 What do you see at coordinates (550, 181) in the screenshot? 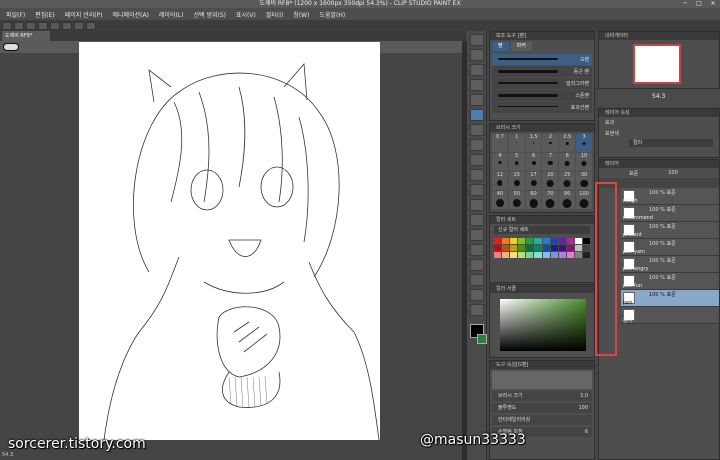
I see `brush-size-cell: 20` at bounding box center [550, 181].